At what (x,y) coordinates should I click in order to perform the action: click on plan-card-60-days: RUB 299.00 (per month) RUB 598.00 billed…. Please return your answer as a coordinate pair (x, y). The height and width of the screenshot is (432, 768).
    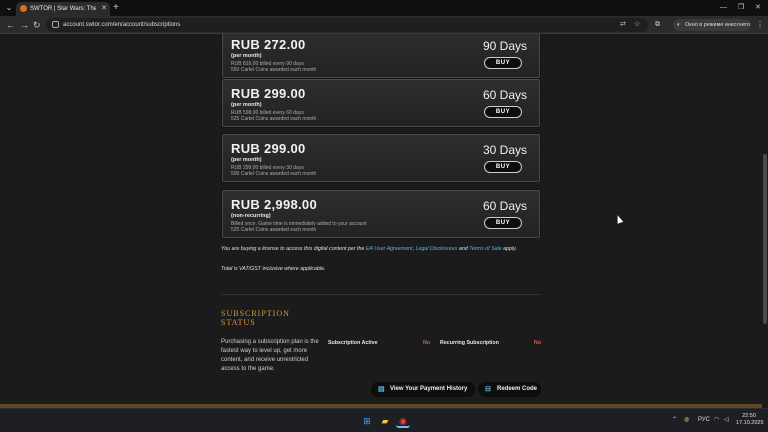
    Looking at the image, I should click on (381, 103).